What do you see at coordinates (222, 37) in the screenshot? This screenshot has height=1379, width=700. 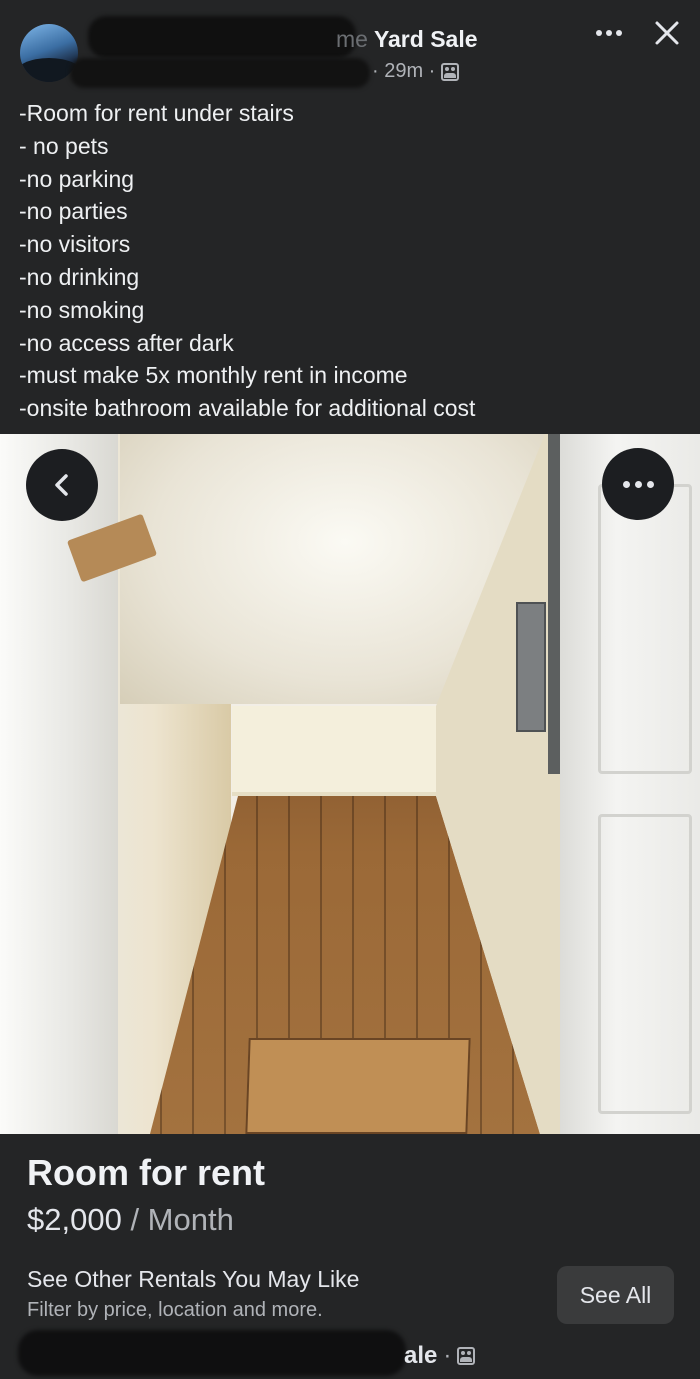 I see `redacted-name-block` at bounding box center [222, 37].